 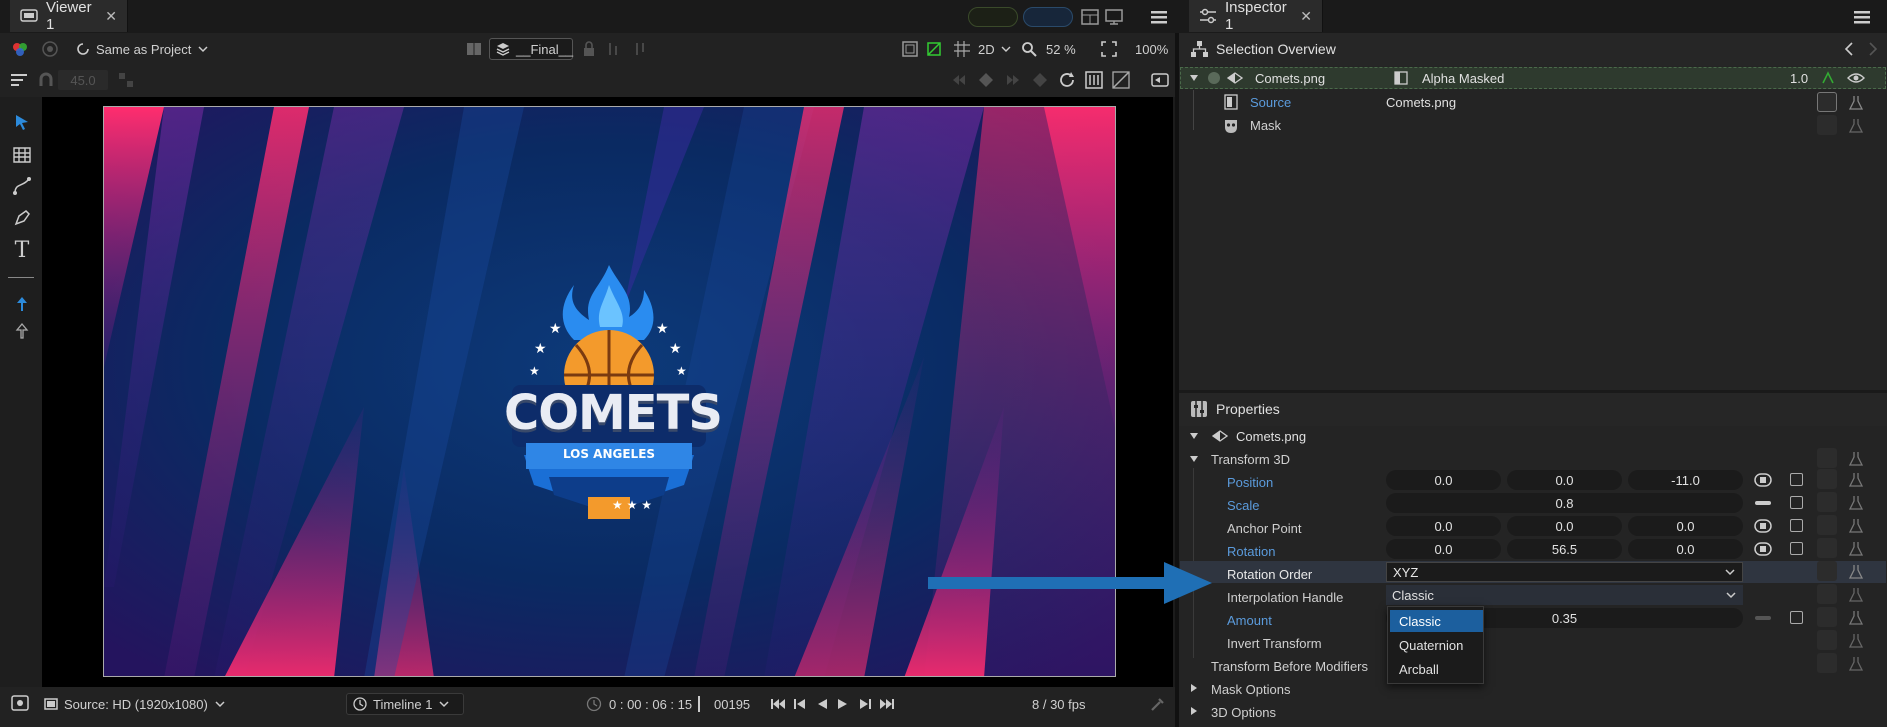 What do you see at coordinates (474, 49) in the screenshot?
I see `book-icon` at bounding box center [474, 49].